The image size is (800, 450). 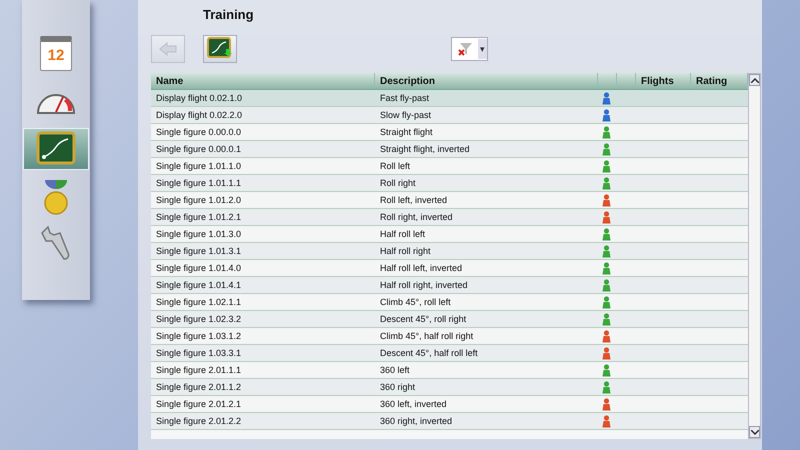 What do you see at coordinates (423, 319) in the screenshot?
I see `table-cell-text: Descent 45°, roll right` at bounding box center [423, 319].